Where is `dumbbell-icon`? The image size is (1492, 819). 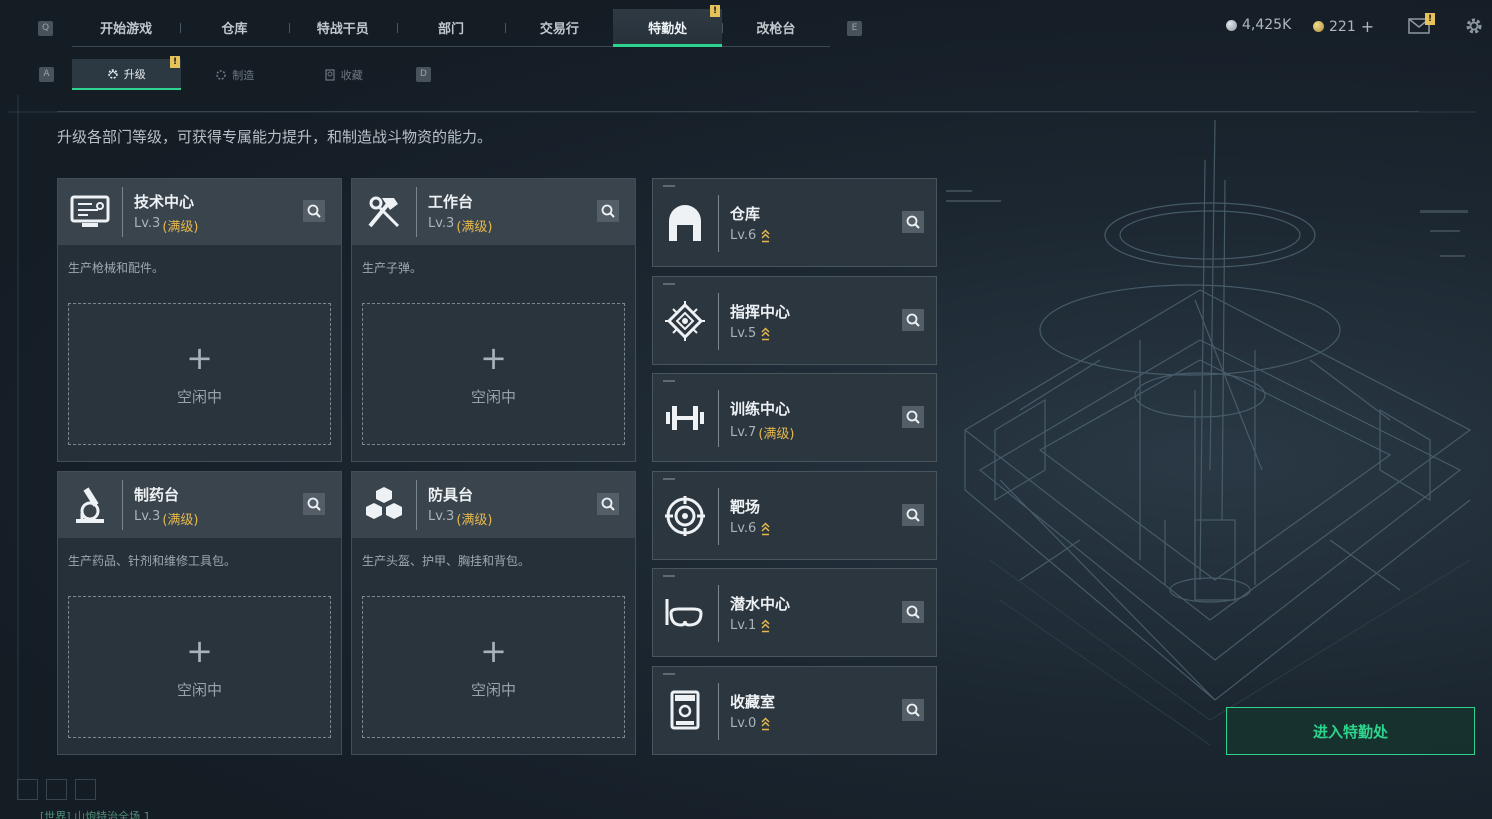
dumbbell-icon is located at coordinates (685, 418).